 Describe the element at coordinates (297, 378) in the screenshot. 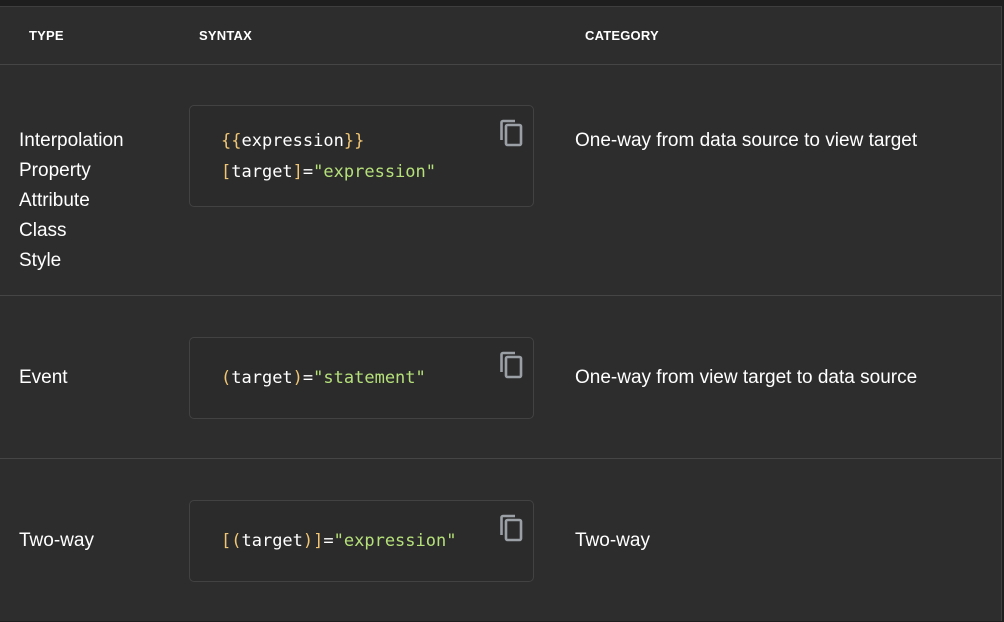

I see `code-token-punc: )` at that location.